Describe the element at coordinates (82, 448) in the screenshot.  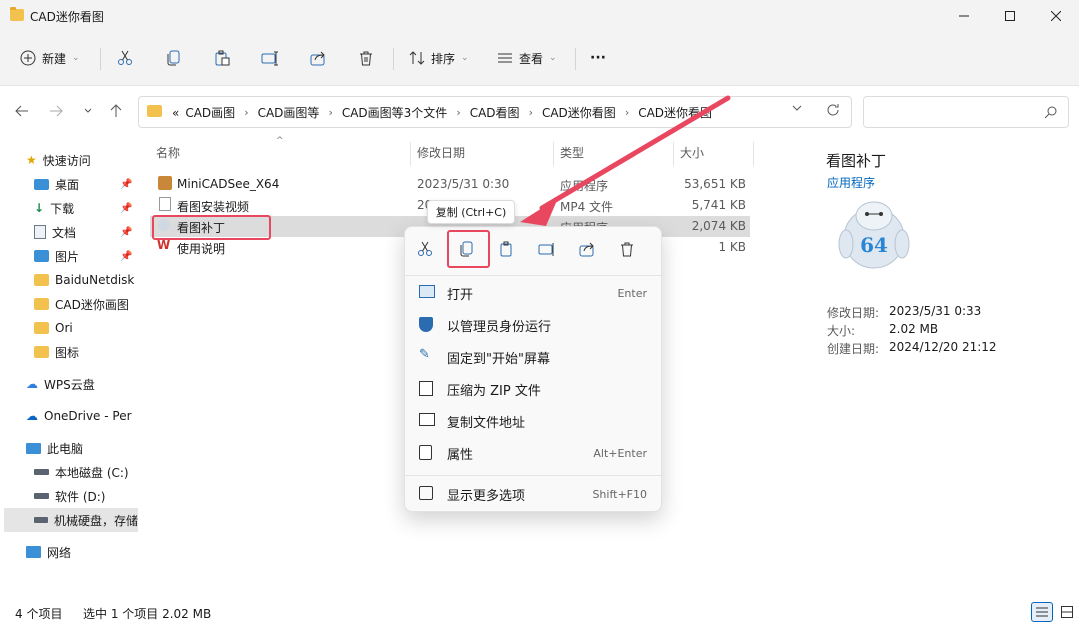
I see `sidebar-item-this-pc: 此电脑` at that location.